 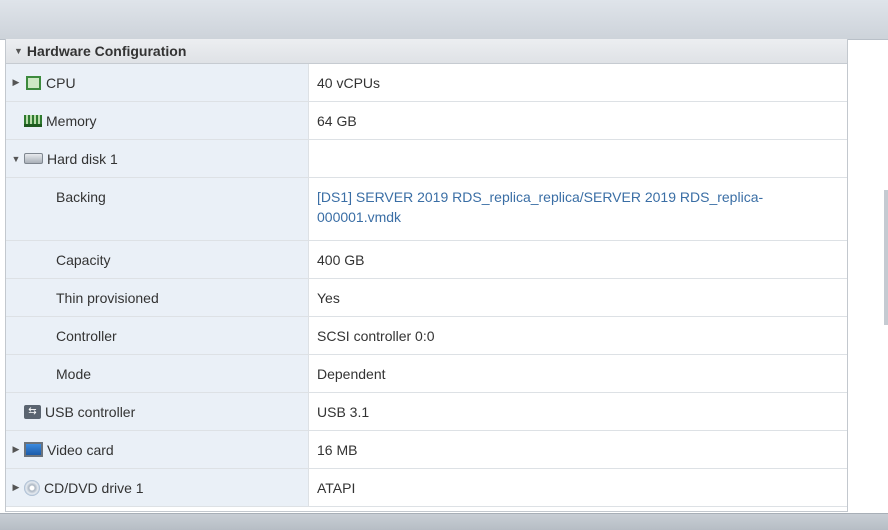 What do you see at coordinates (426, 260) in the screenshot?
I see `row-capacity: Capacity 400 GB` at bounding box center [426, 260].